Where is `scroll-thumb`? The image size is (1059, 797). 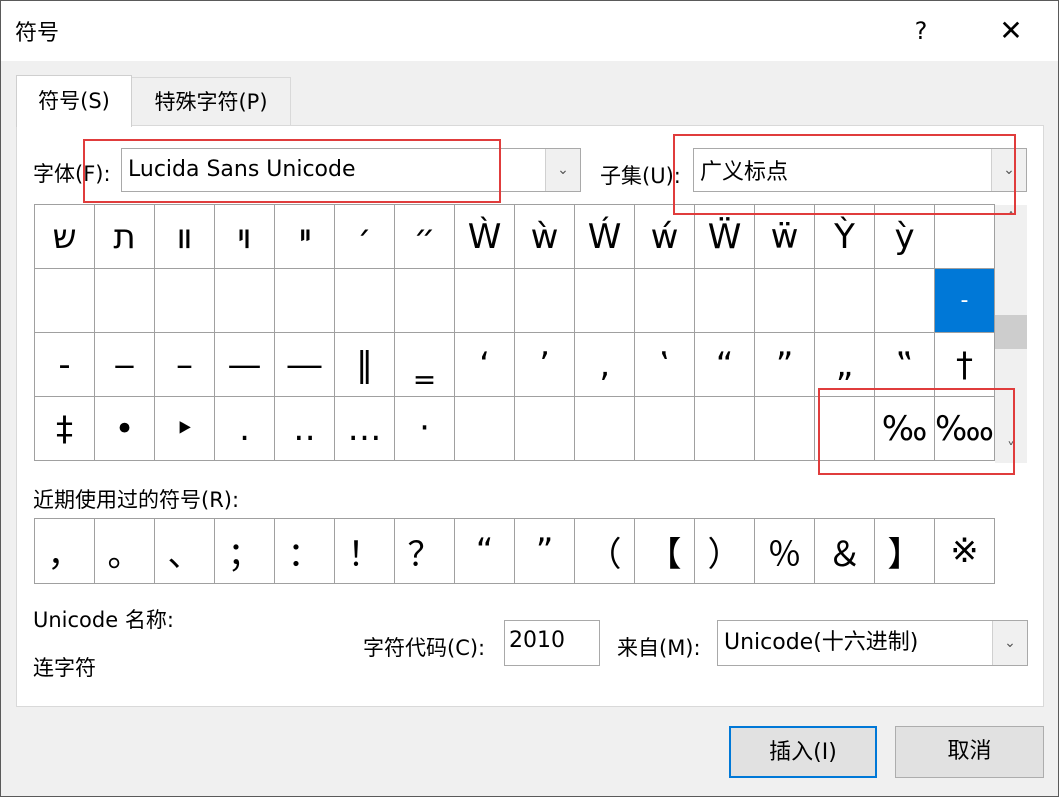
scroll-thumb is located at coordinates (1011, 332).